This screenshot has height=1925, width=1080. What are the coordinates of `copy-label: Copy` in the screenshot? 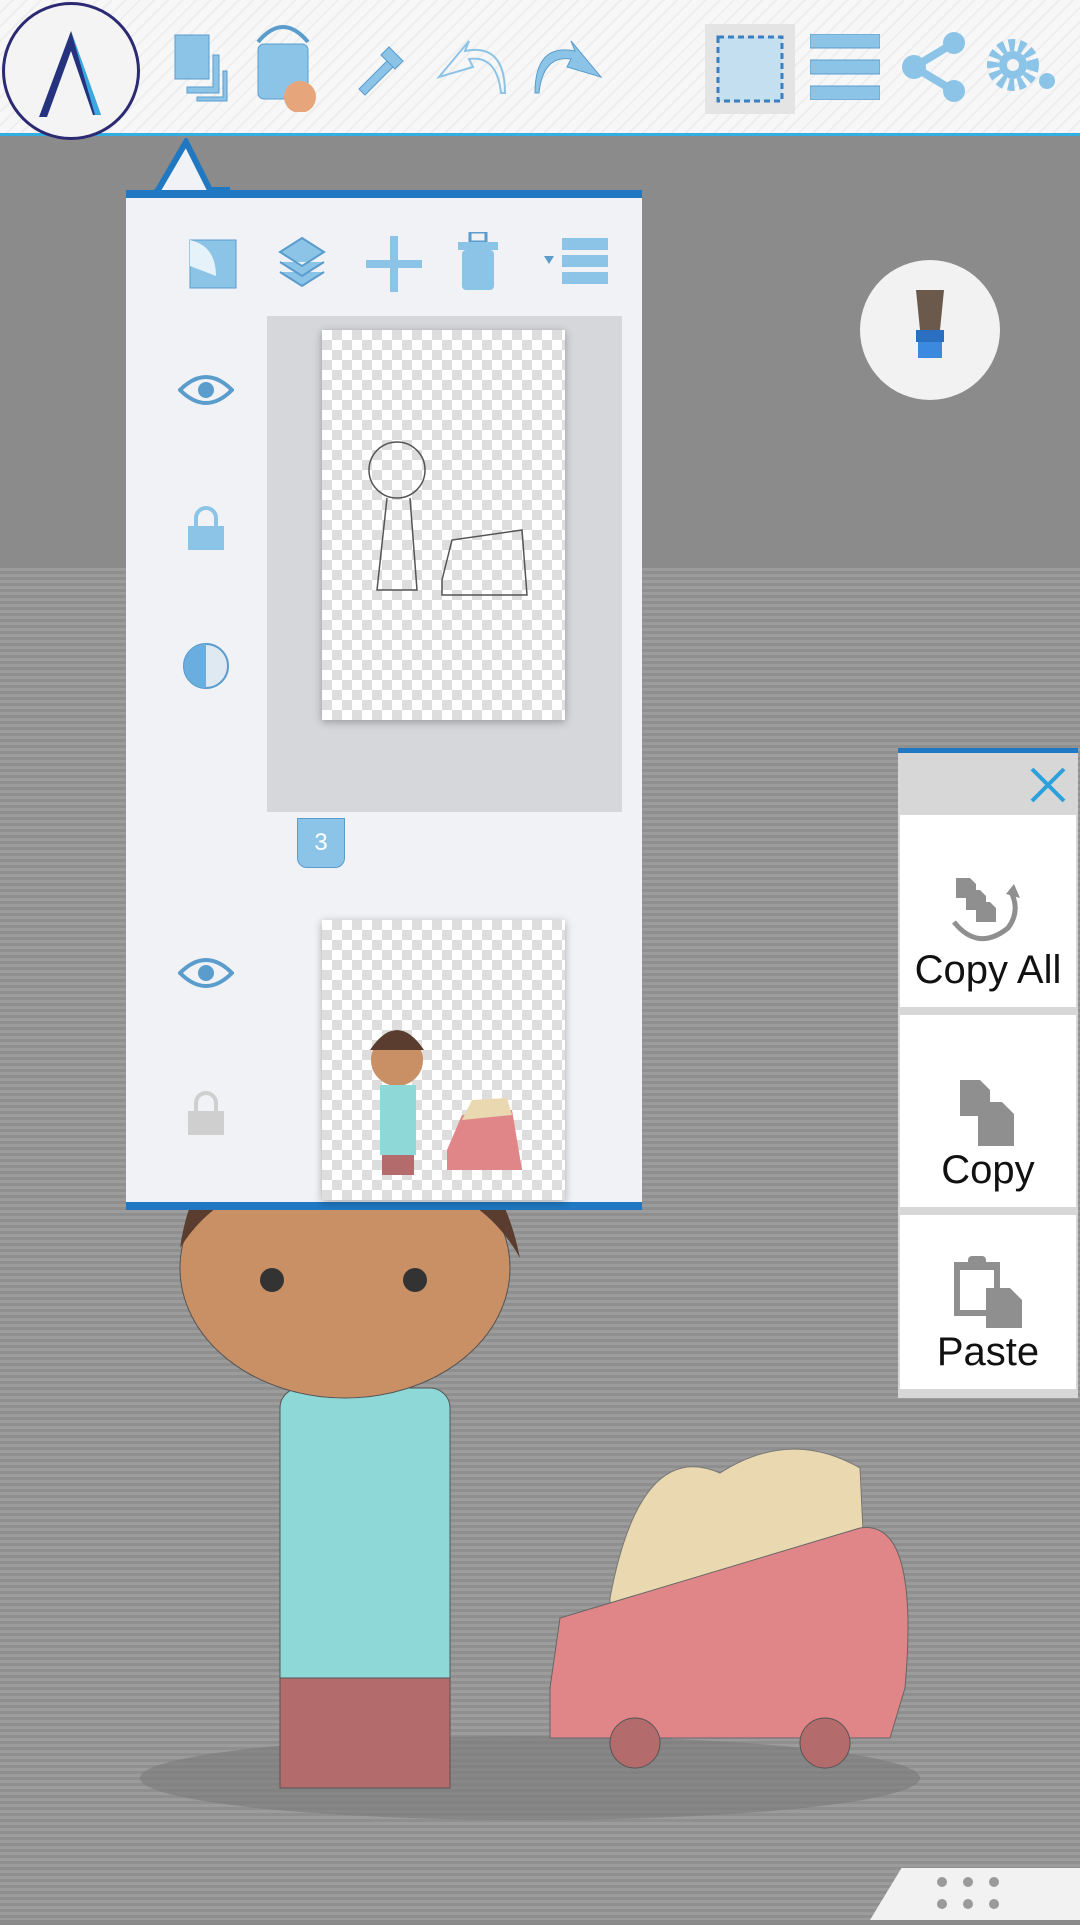 It's located at (988, 1170).